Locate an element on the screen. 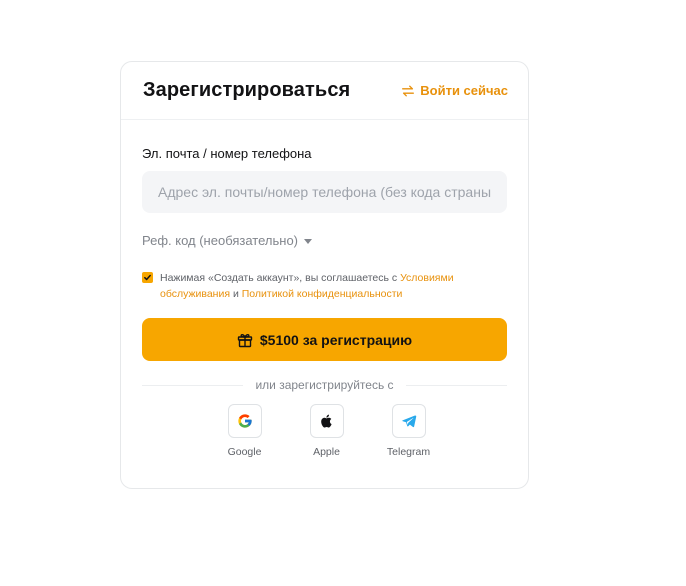 Image resolution: width=686 pixels, height=586 pixels. apple-icon is located at coordinates (326, 421).